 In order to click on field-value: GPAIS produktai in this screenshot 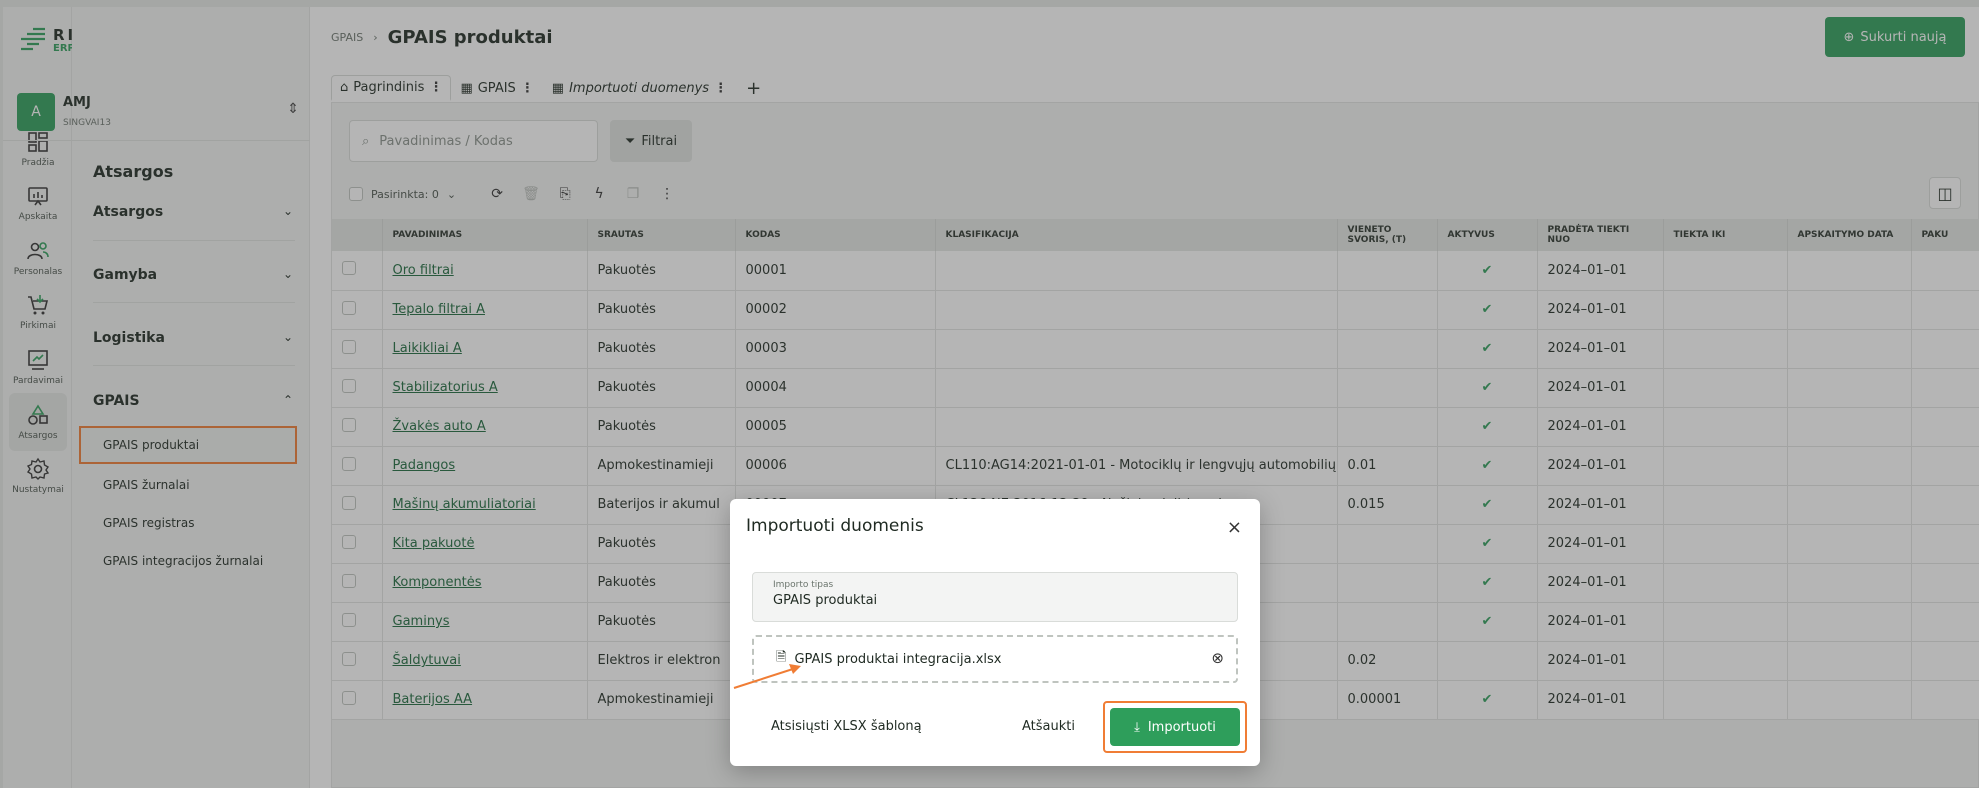, I will do `click(825, 600)`.